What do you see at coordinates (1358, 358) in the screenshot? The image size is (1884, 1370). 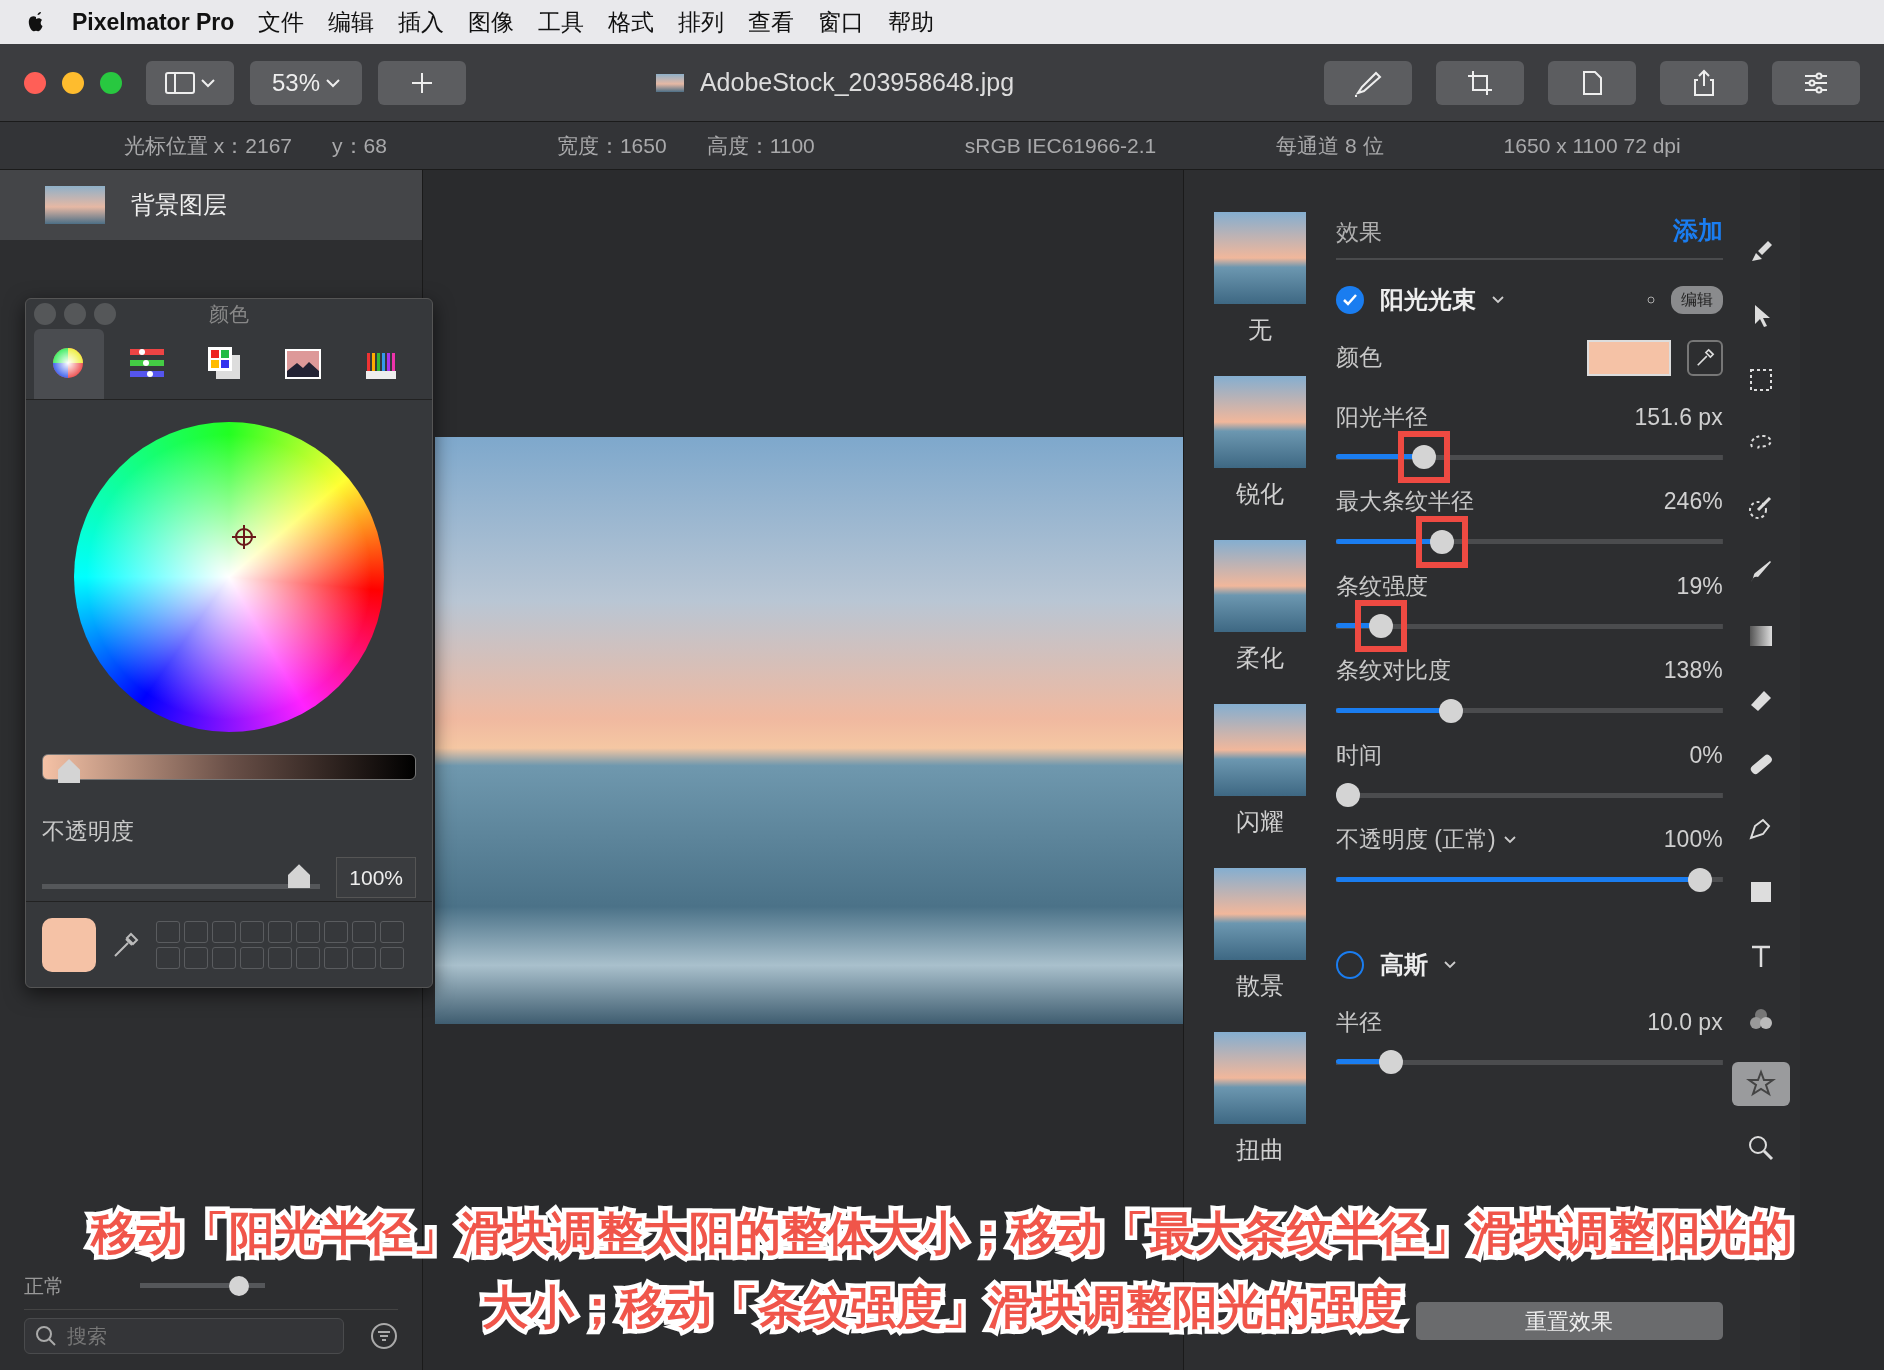 I see `row-label: 颜色` at bounding box center [1358, 358].